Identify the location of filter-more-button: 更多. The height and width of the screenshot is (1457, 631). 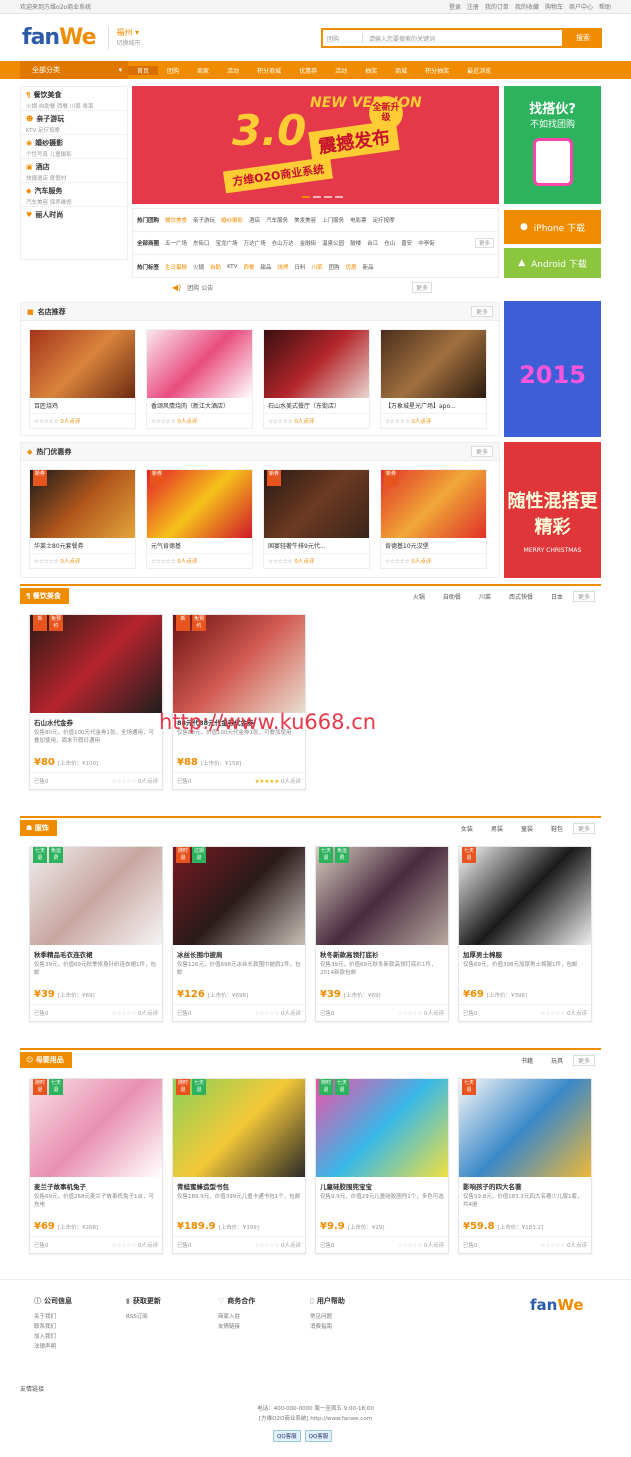
(484, 243).